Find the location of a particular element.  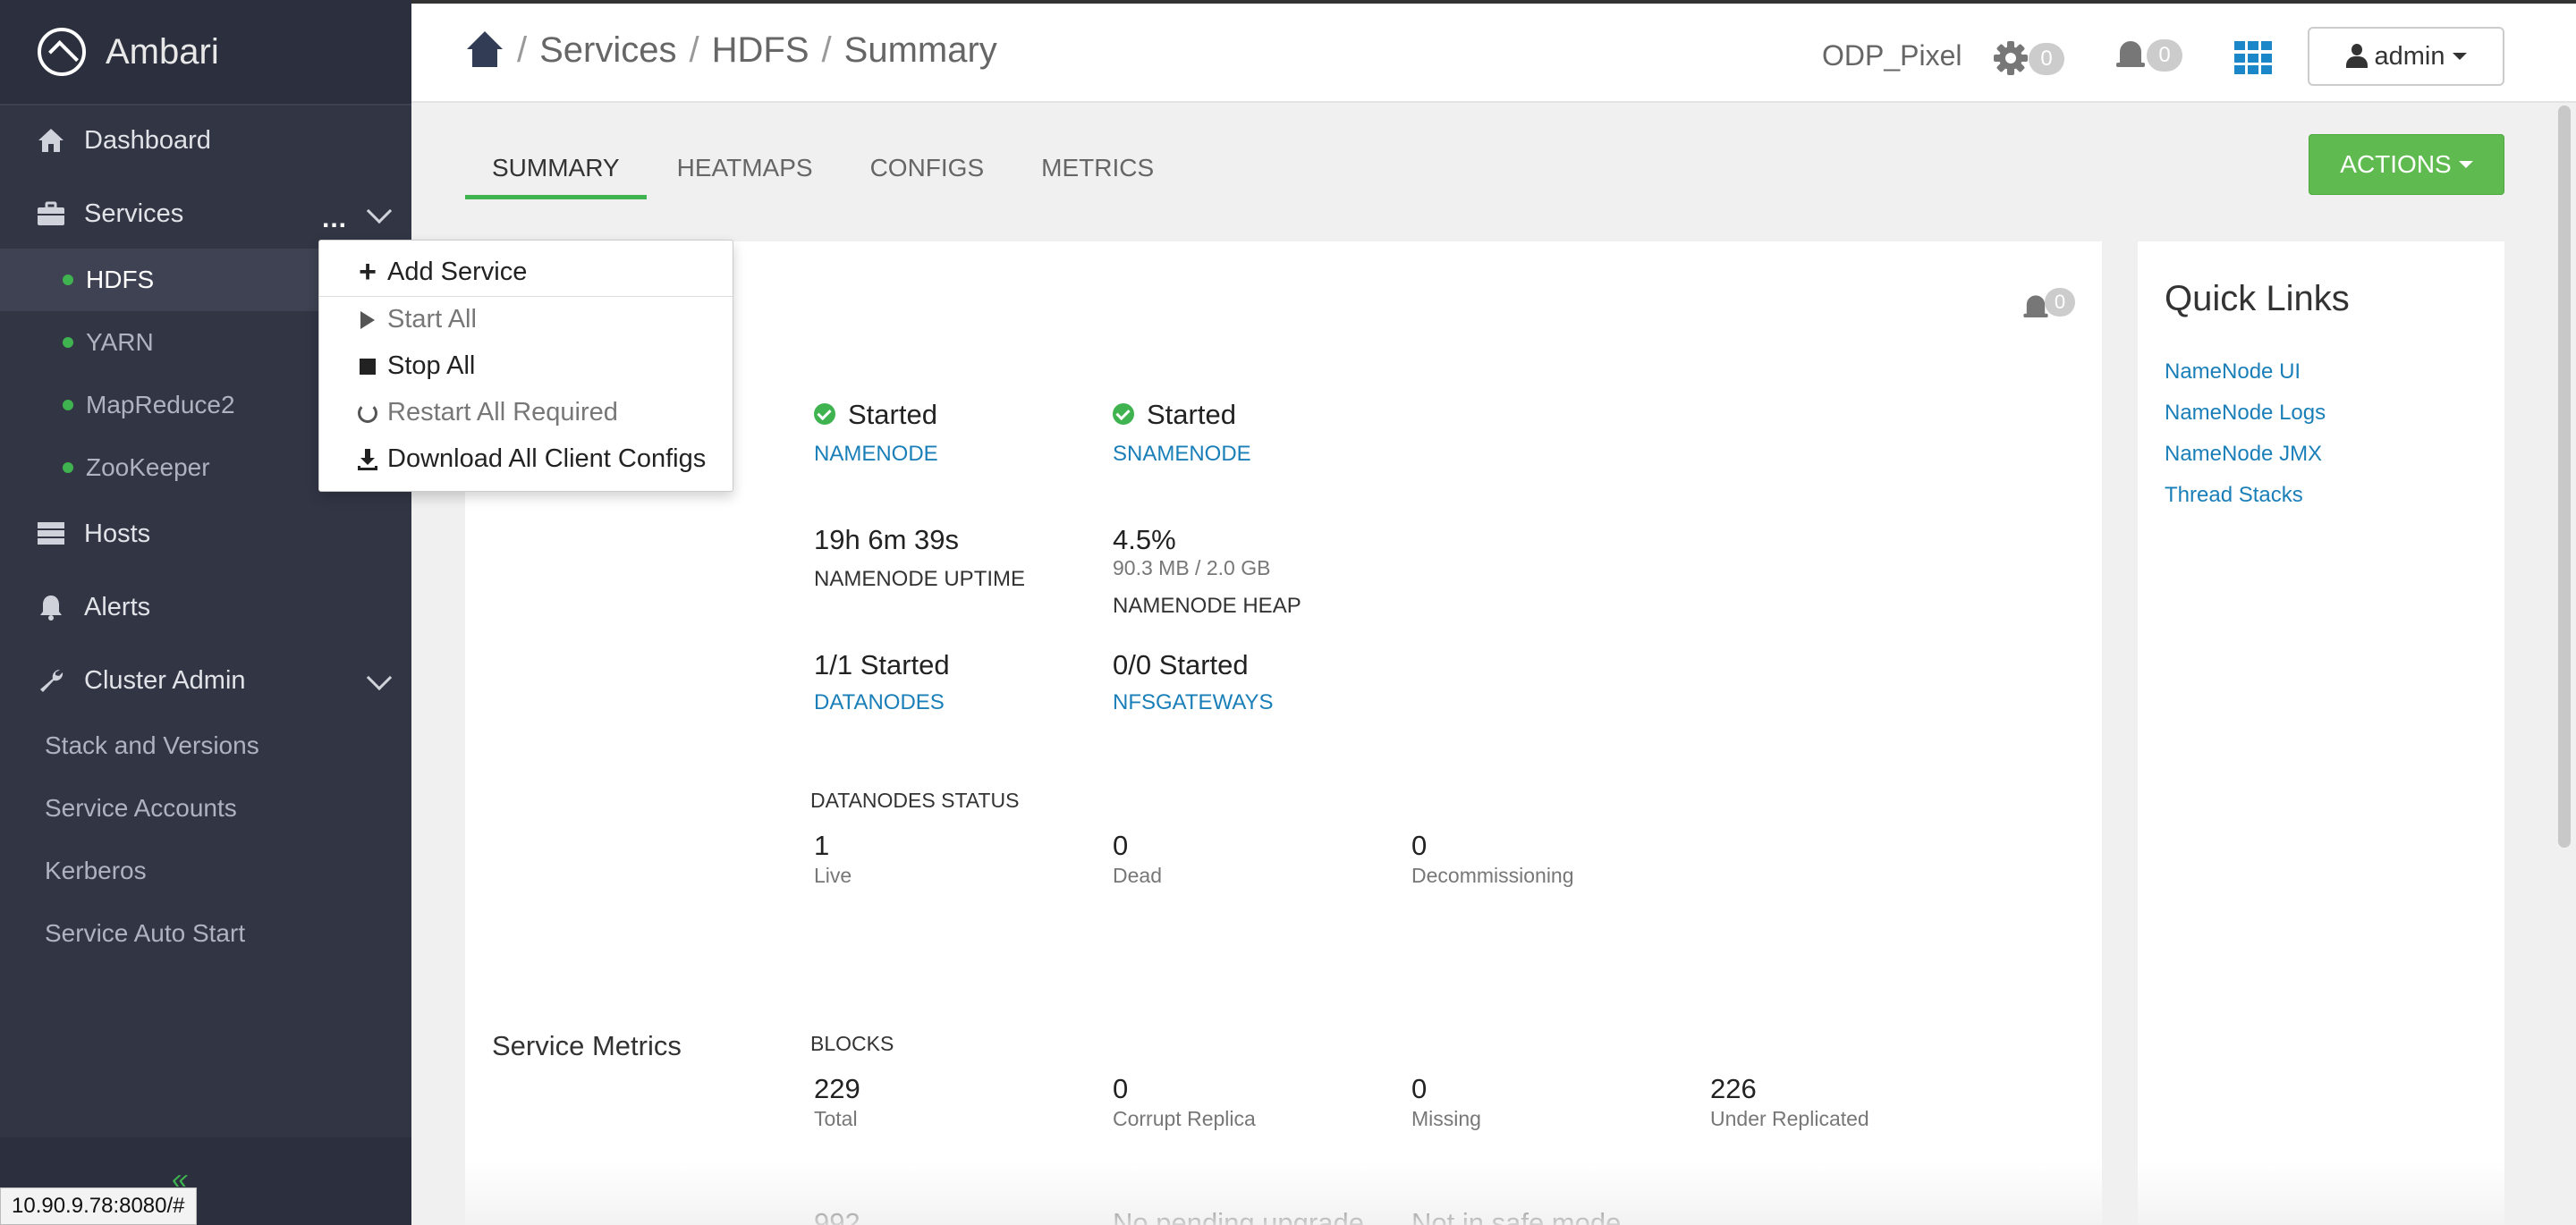

blocks-under-replicated-label: Under Replicated is located at coordinates (1789, 1118).